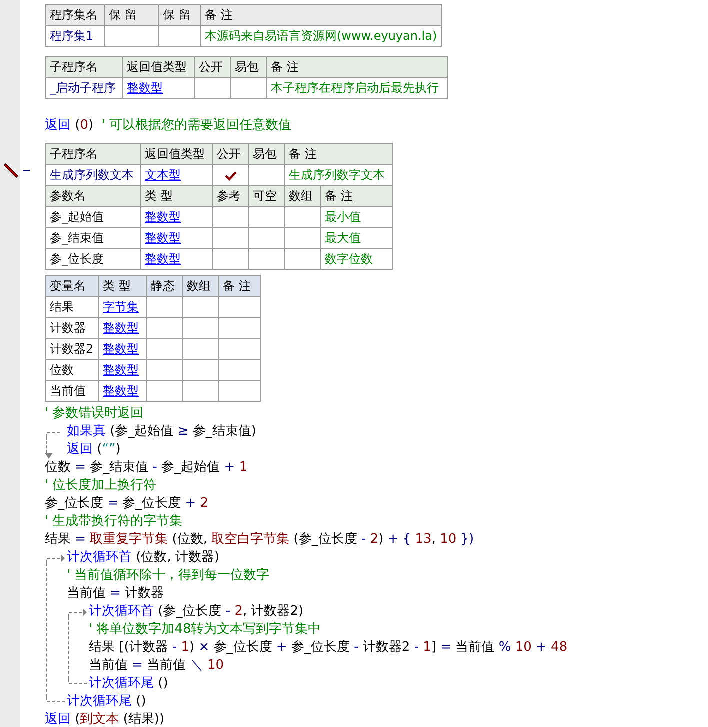 This screenshot has width=708, height=727. Describe the element at coordinates (127, 504) in the screenshot. I see `code-line: 参_位长度 = 参_位长度 + 2` at that location.